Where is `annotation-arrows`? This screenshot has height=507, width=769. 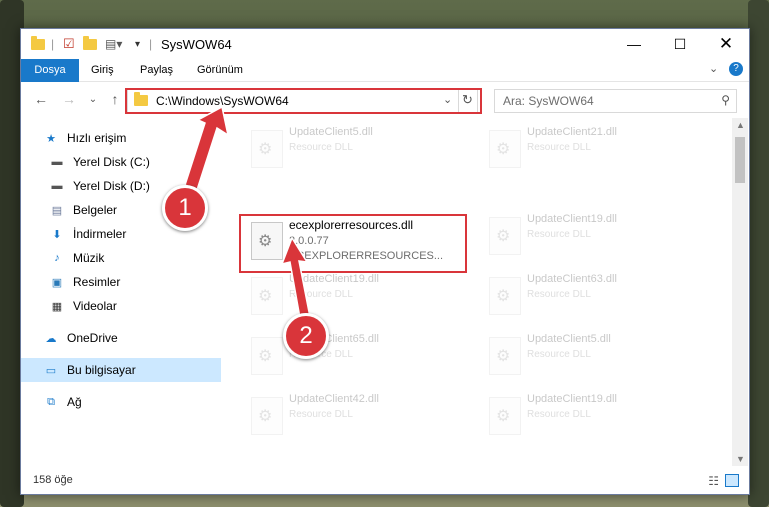
annotation-arrows is located at coordinates (247, 212).